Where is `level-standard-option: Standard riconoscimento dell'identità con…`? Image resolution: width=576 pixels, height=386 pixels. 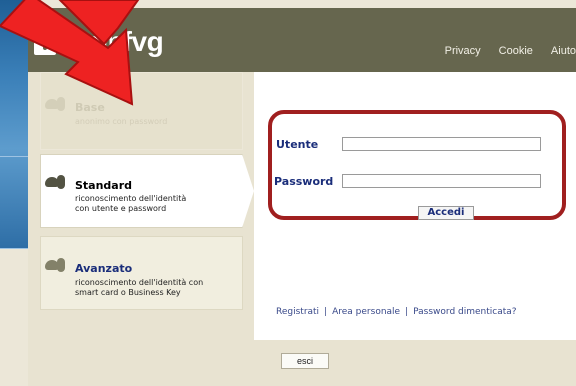
level-standard-option: Standard riconoscimento dell'identità con… is located at coordinates (141, 191).